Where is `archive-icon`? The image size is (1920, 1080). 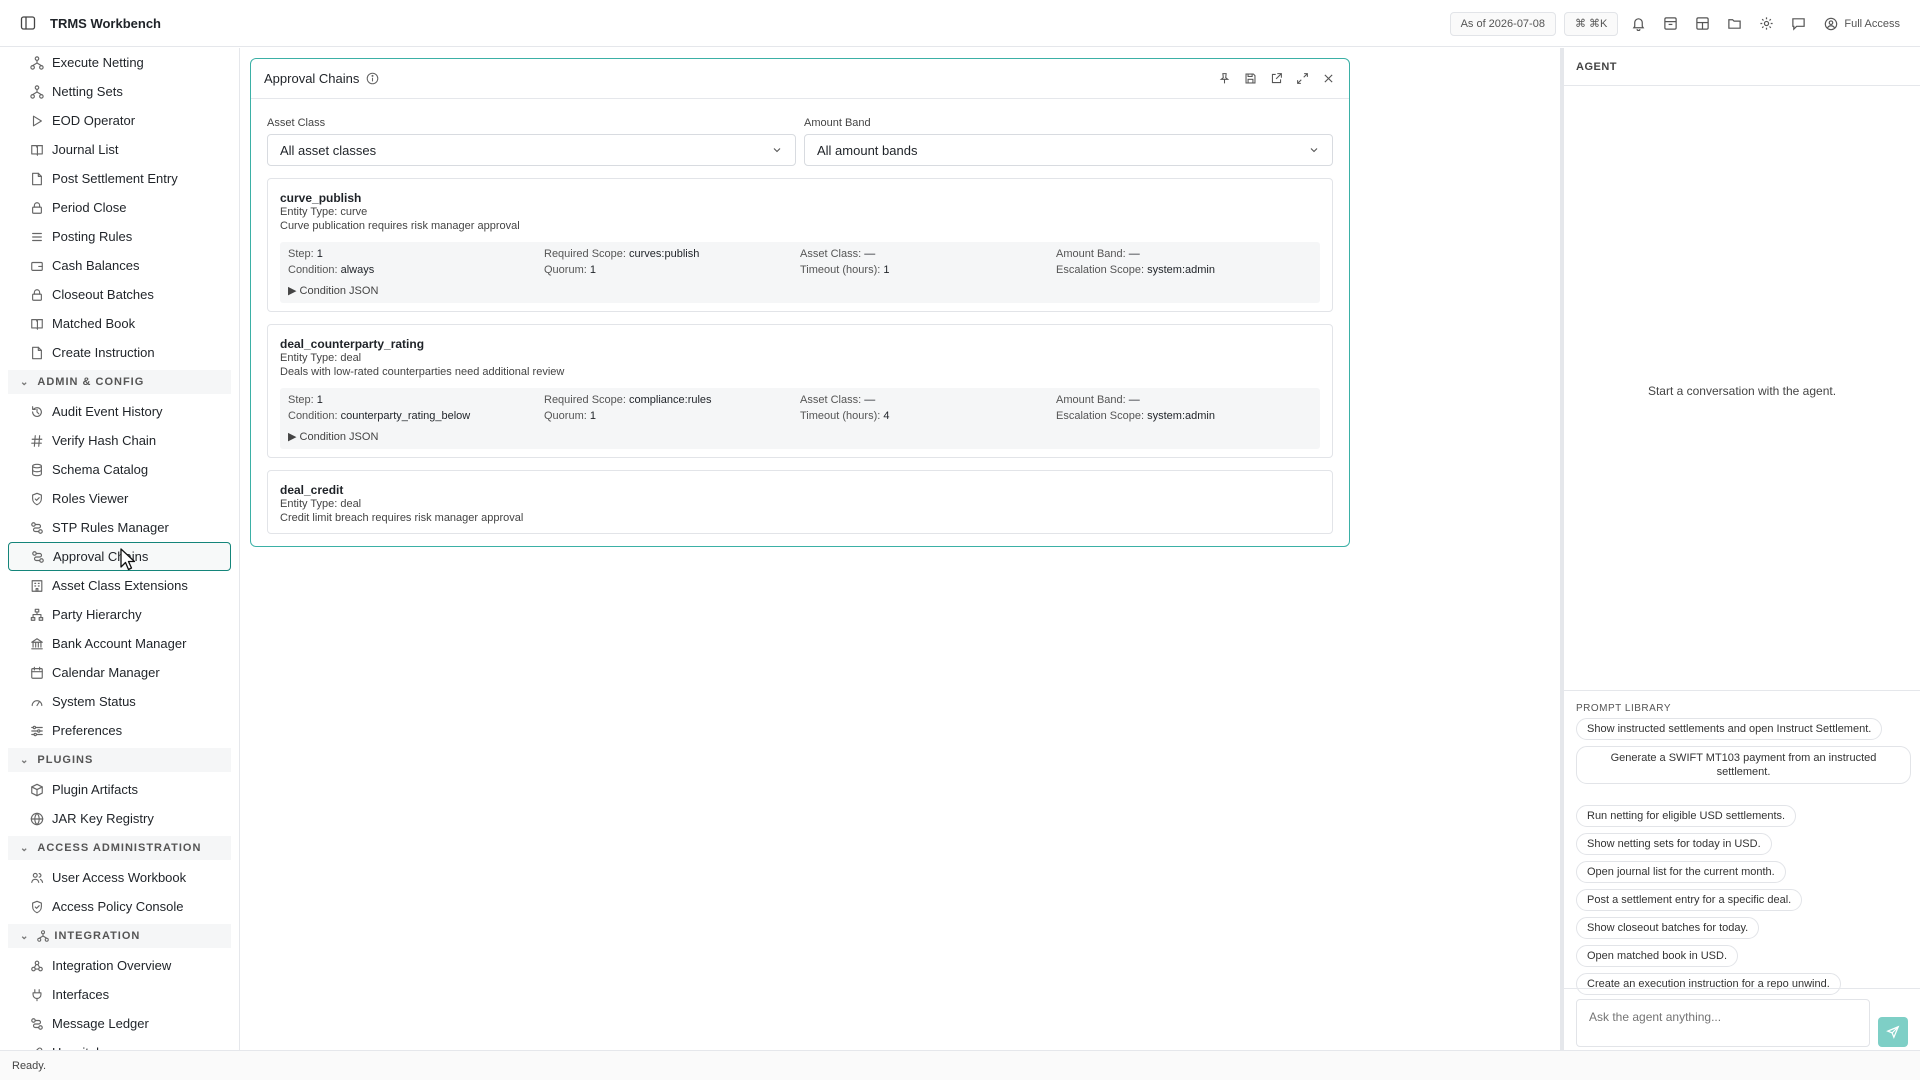
archive-icon is located at coordinates (1670, 24).